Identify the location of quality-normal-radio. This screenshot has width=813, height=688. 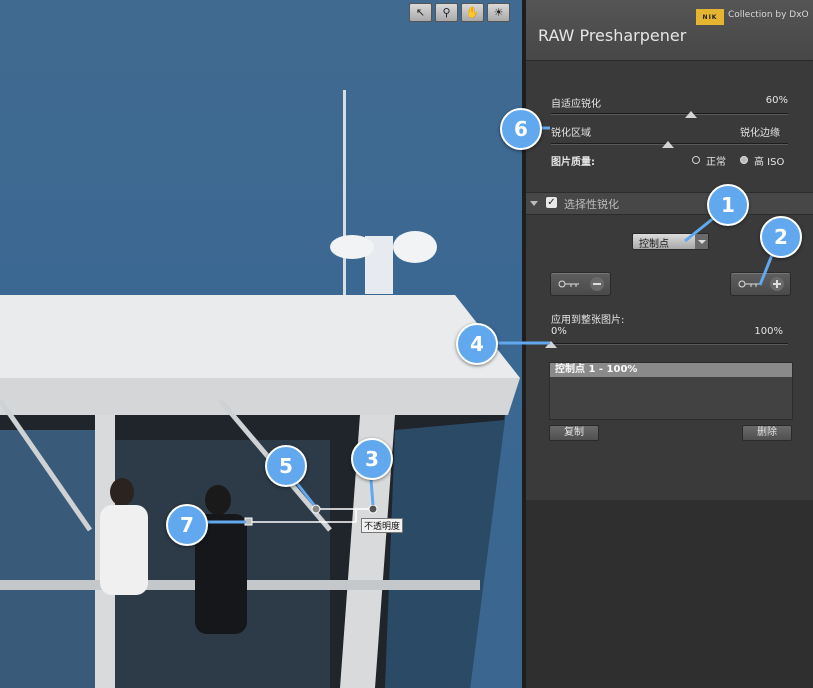
(696, 160).